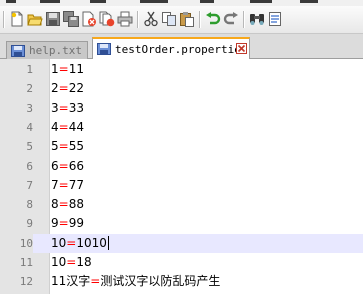 Image resolution: width=363 pixels, height=294 pixels. What do you see at coordinates (213, 19) in the screenshot?
I see `undo-icon` at bounding box center [213, 19].